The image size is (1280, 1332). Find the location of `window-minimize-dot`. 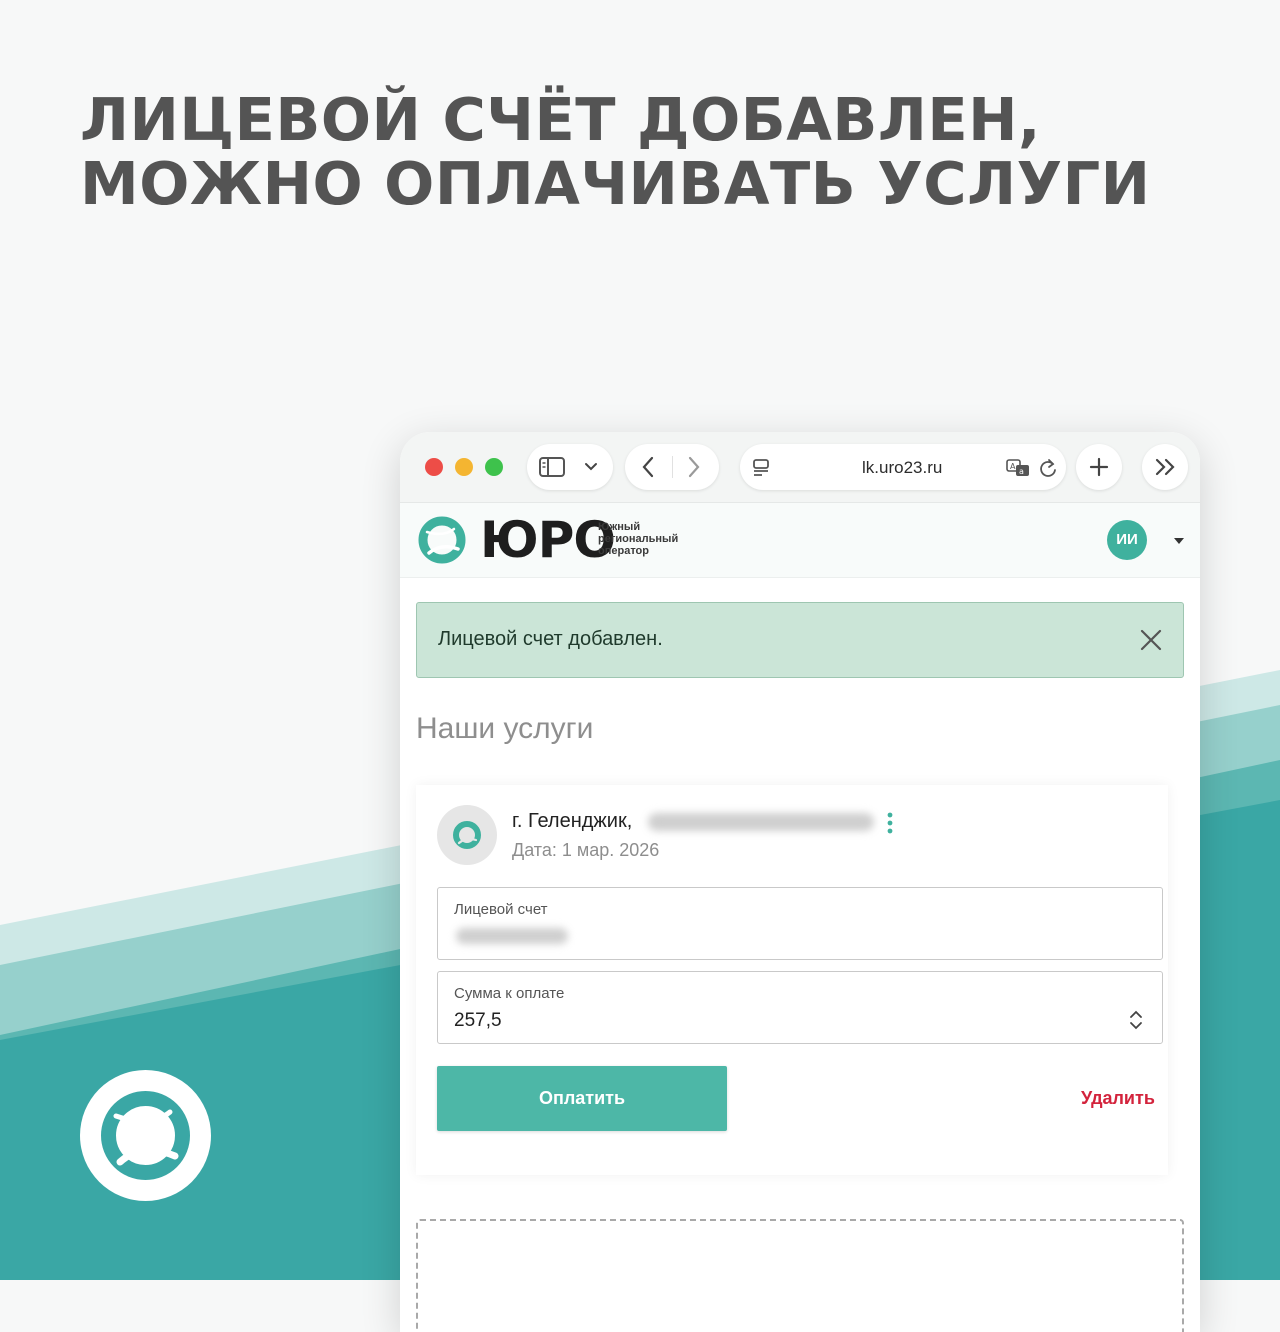

window-minimize-dot is located at coordinates (464, 467).